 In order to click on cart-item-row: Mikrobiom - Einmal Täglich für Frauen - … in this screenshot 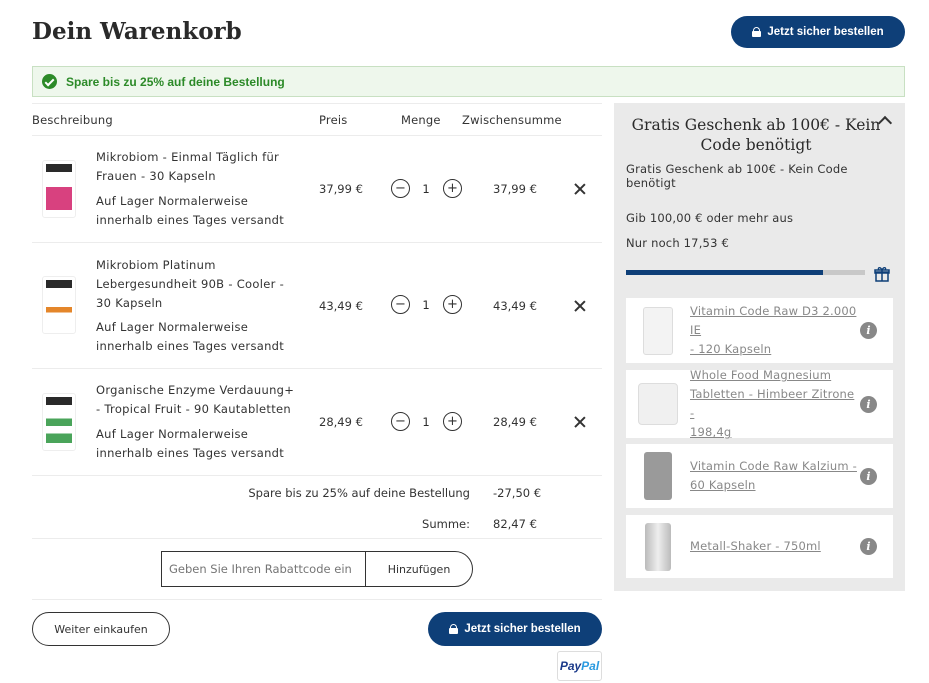, I will do `click(317, 189)`.